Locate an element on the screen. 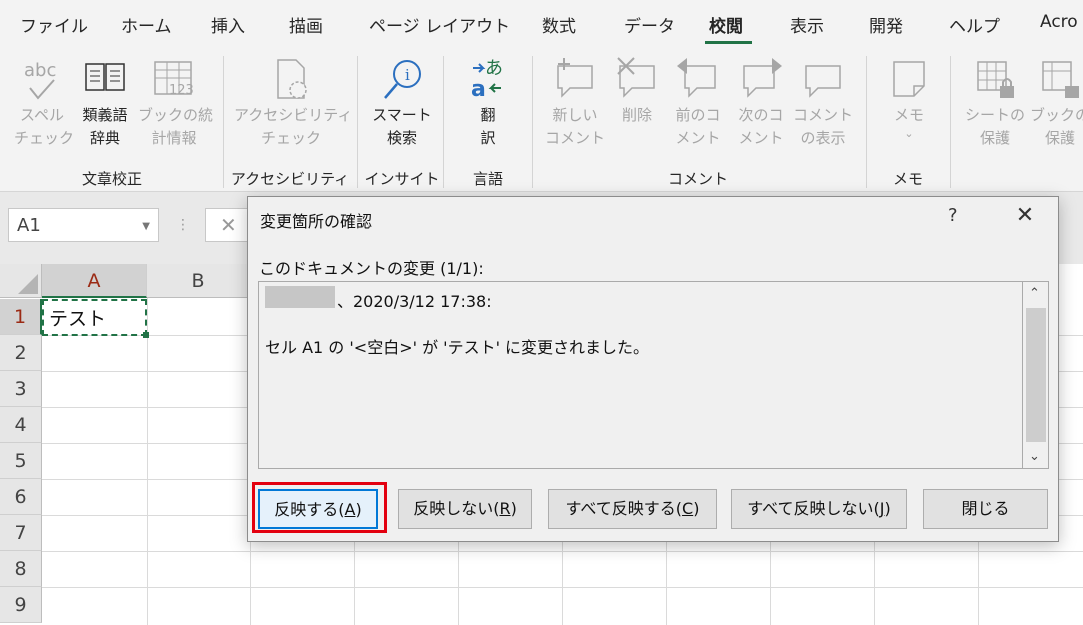 Image resolution: width=1083 pixels, height=625 pixels. accept-all-access-key: C is located at coordinates (688, 508).